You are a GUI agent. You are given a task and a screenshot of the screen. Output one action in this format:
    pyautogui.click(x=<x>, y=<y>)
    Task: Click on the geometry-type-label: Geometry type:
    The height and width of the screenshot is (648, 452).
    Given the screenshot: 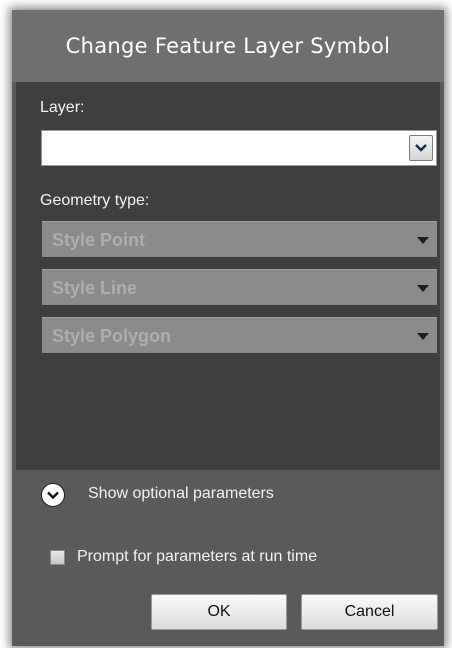 What is the action you would take?
    pyautogui.click(x=95, y=200)
    